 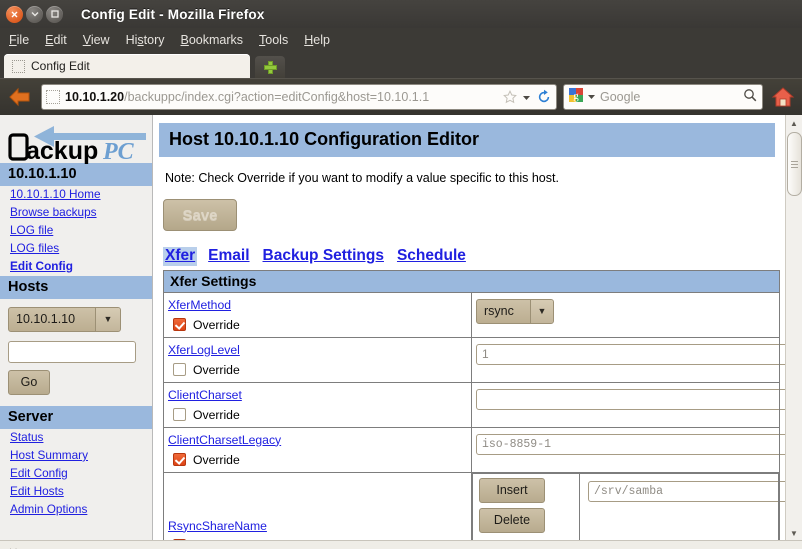 I want to click on back-button, so click(x=20, y=97).